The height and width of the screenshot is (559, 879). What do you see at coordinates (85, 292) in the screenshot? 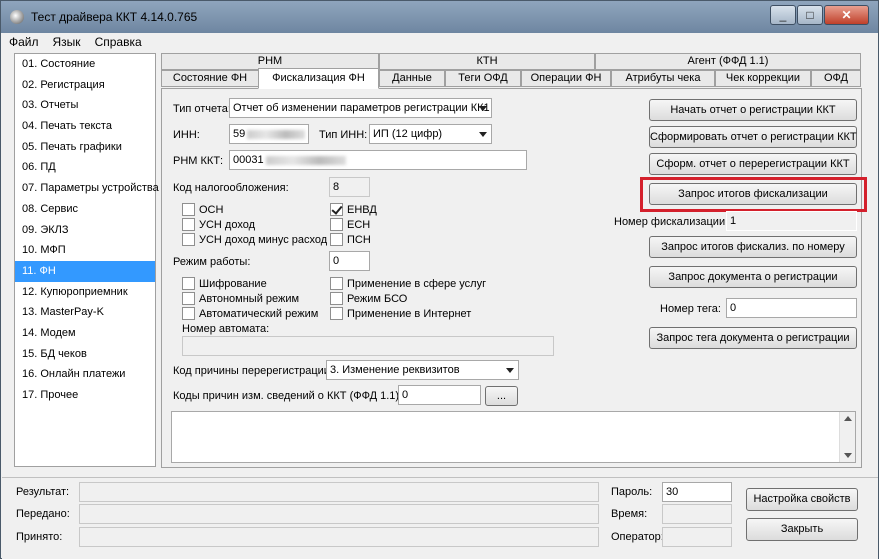
I see `nav-item: 12. Купюроприемник` at bounding box center [85, 292].